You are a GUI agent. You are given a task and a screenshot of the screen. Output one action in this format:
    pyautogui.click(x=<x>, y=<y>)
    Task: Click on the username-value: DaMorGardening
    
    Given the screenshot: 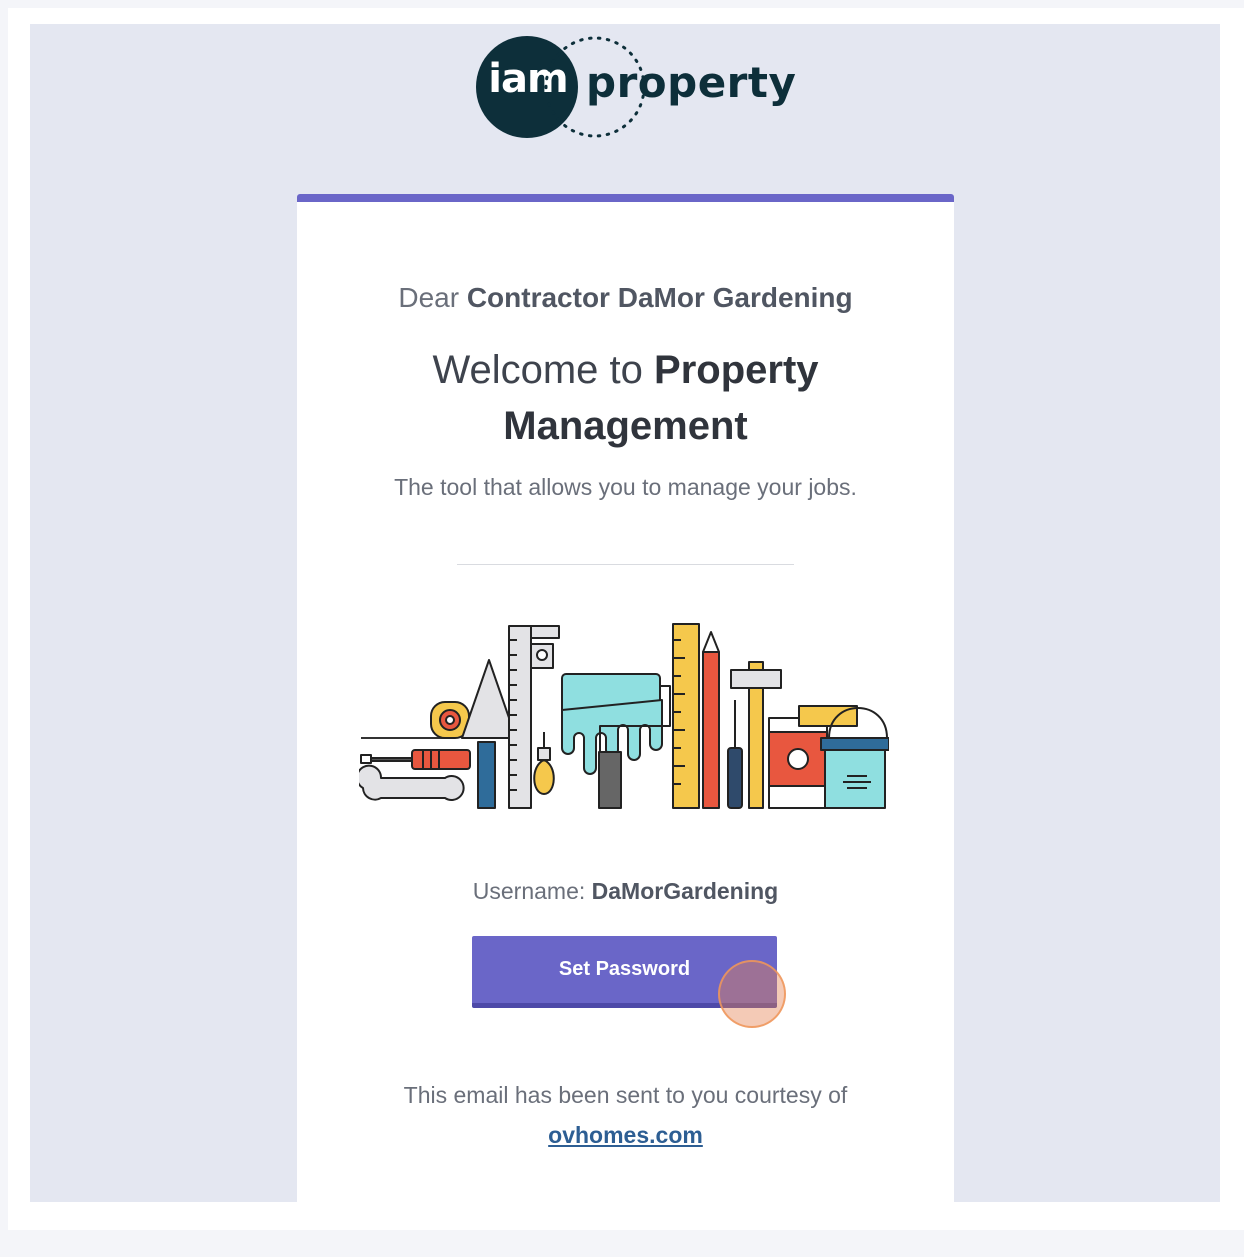 What is the action you would take?
    pyautogui.click(x=685, y=891)
    